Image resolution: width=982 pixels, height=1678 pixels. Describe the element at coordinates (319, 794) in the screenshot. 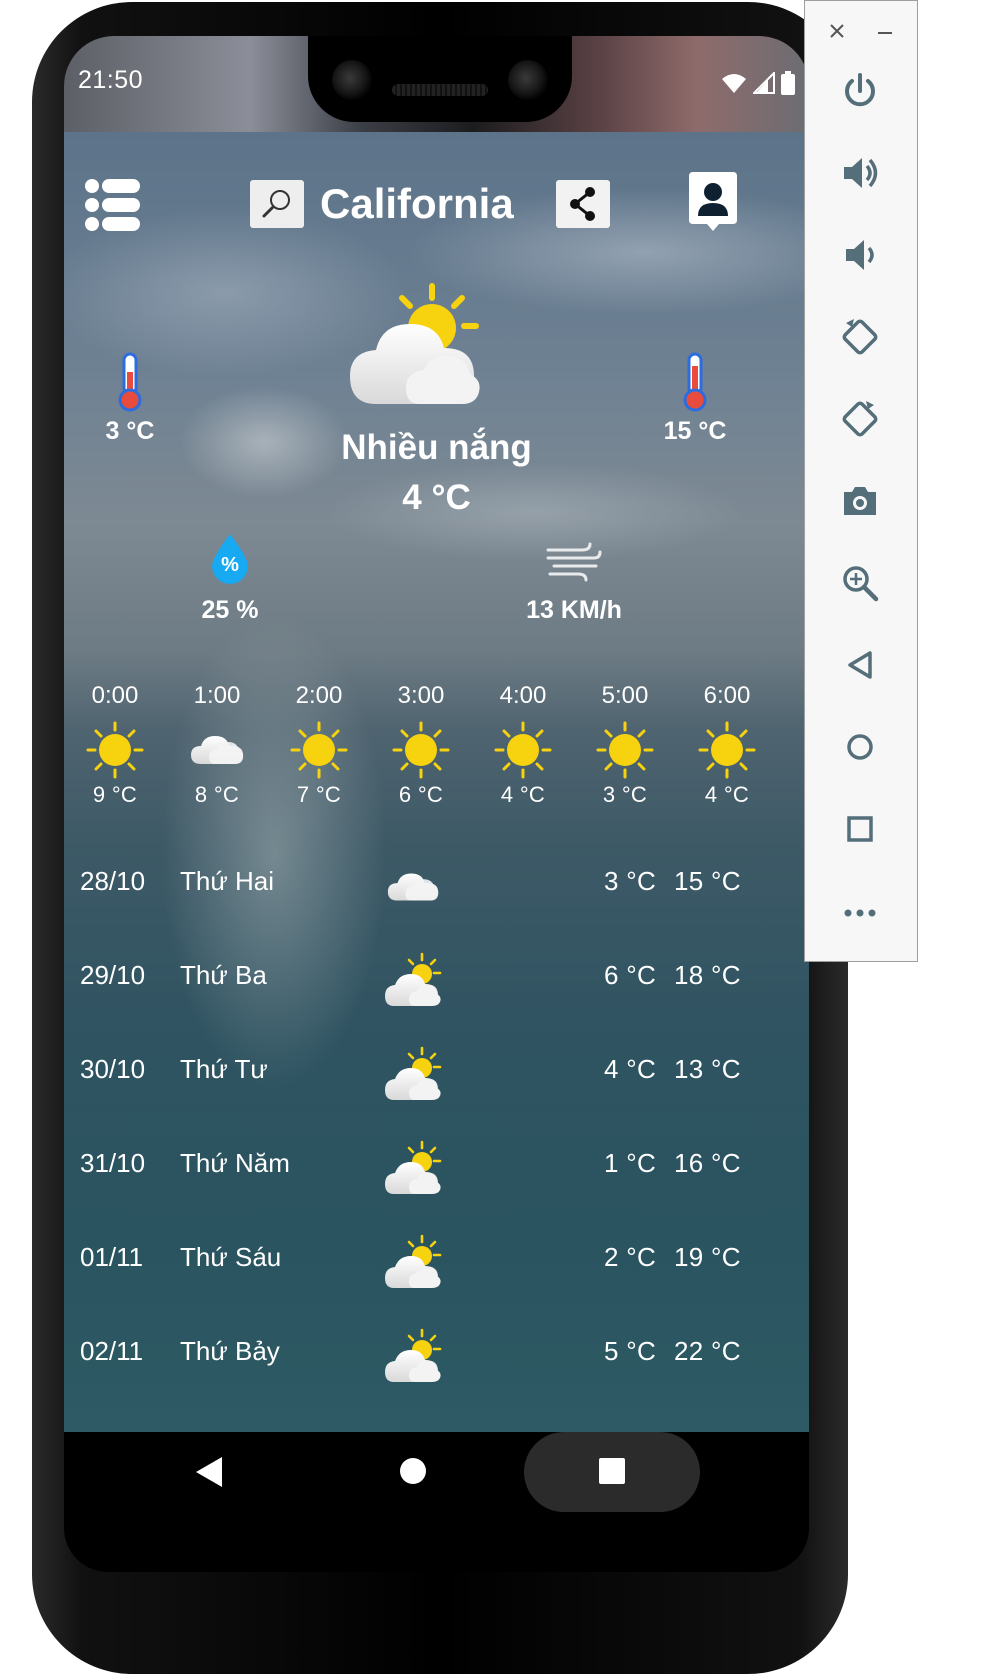

I see `hour-temperature: 7 °C` at that location.